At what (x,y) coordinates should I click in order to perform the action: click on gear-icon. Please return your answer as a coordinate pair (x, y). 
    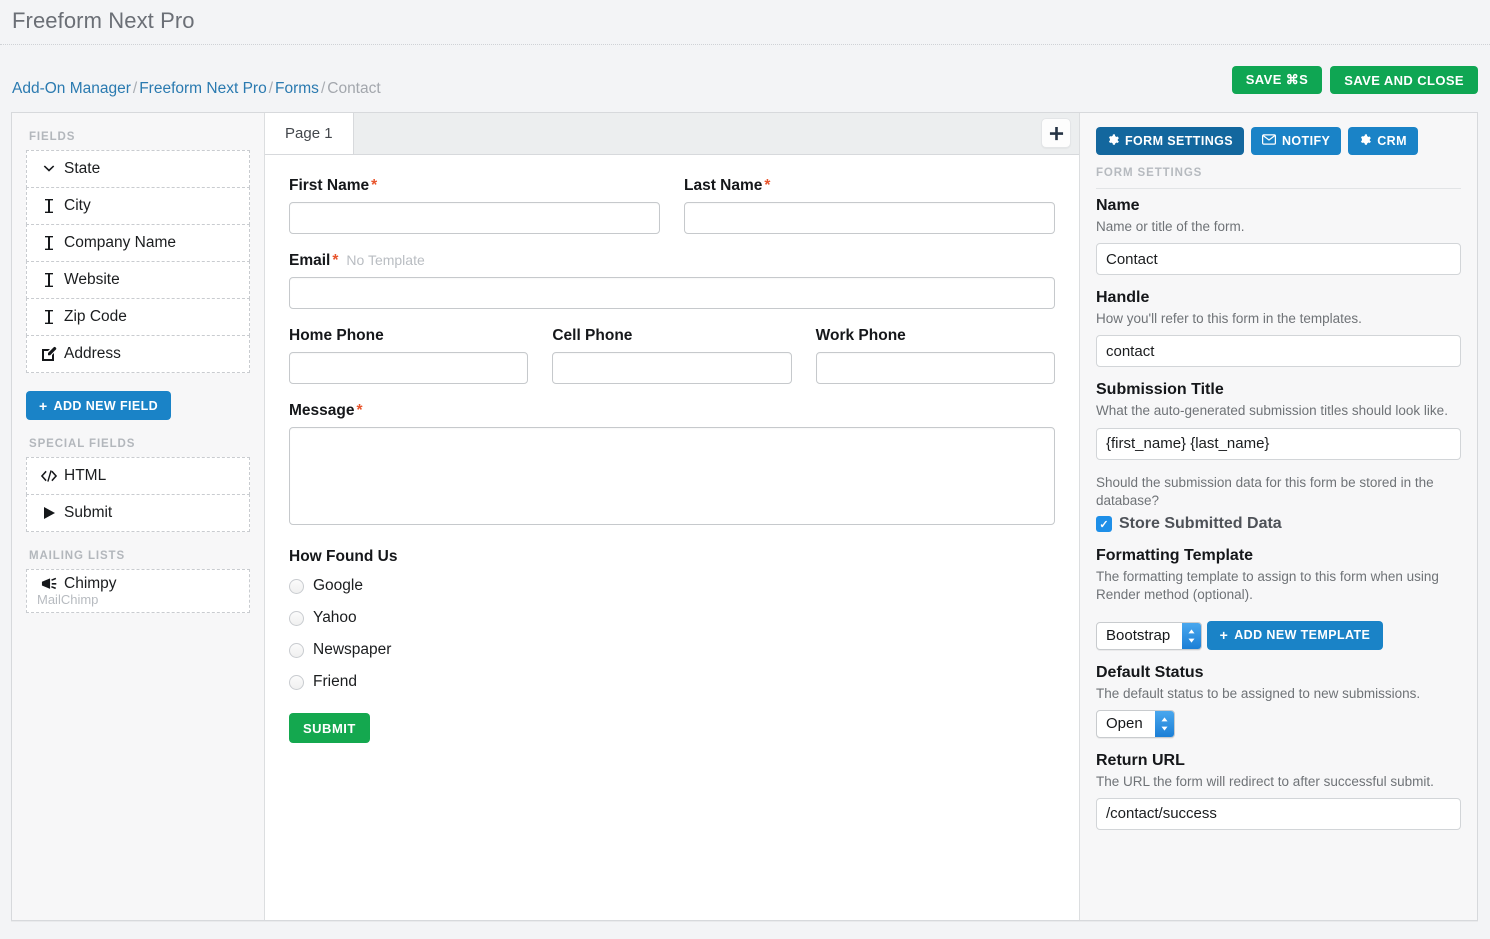
    Looking at the image, I should click on (1113, 141).